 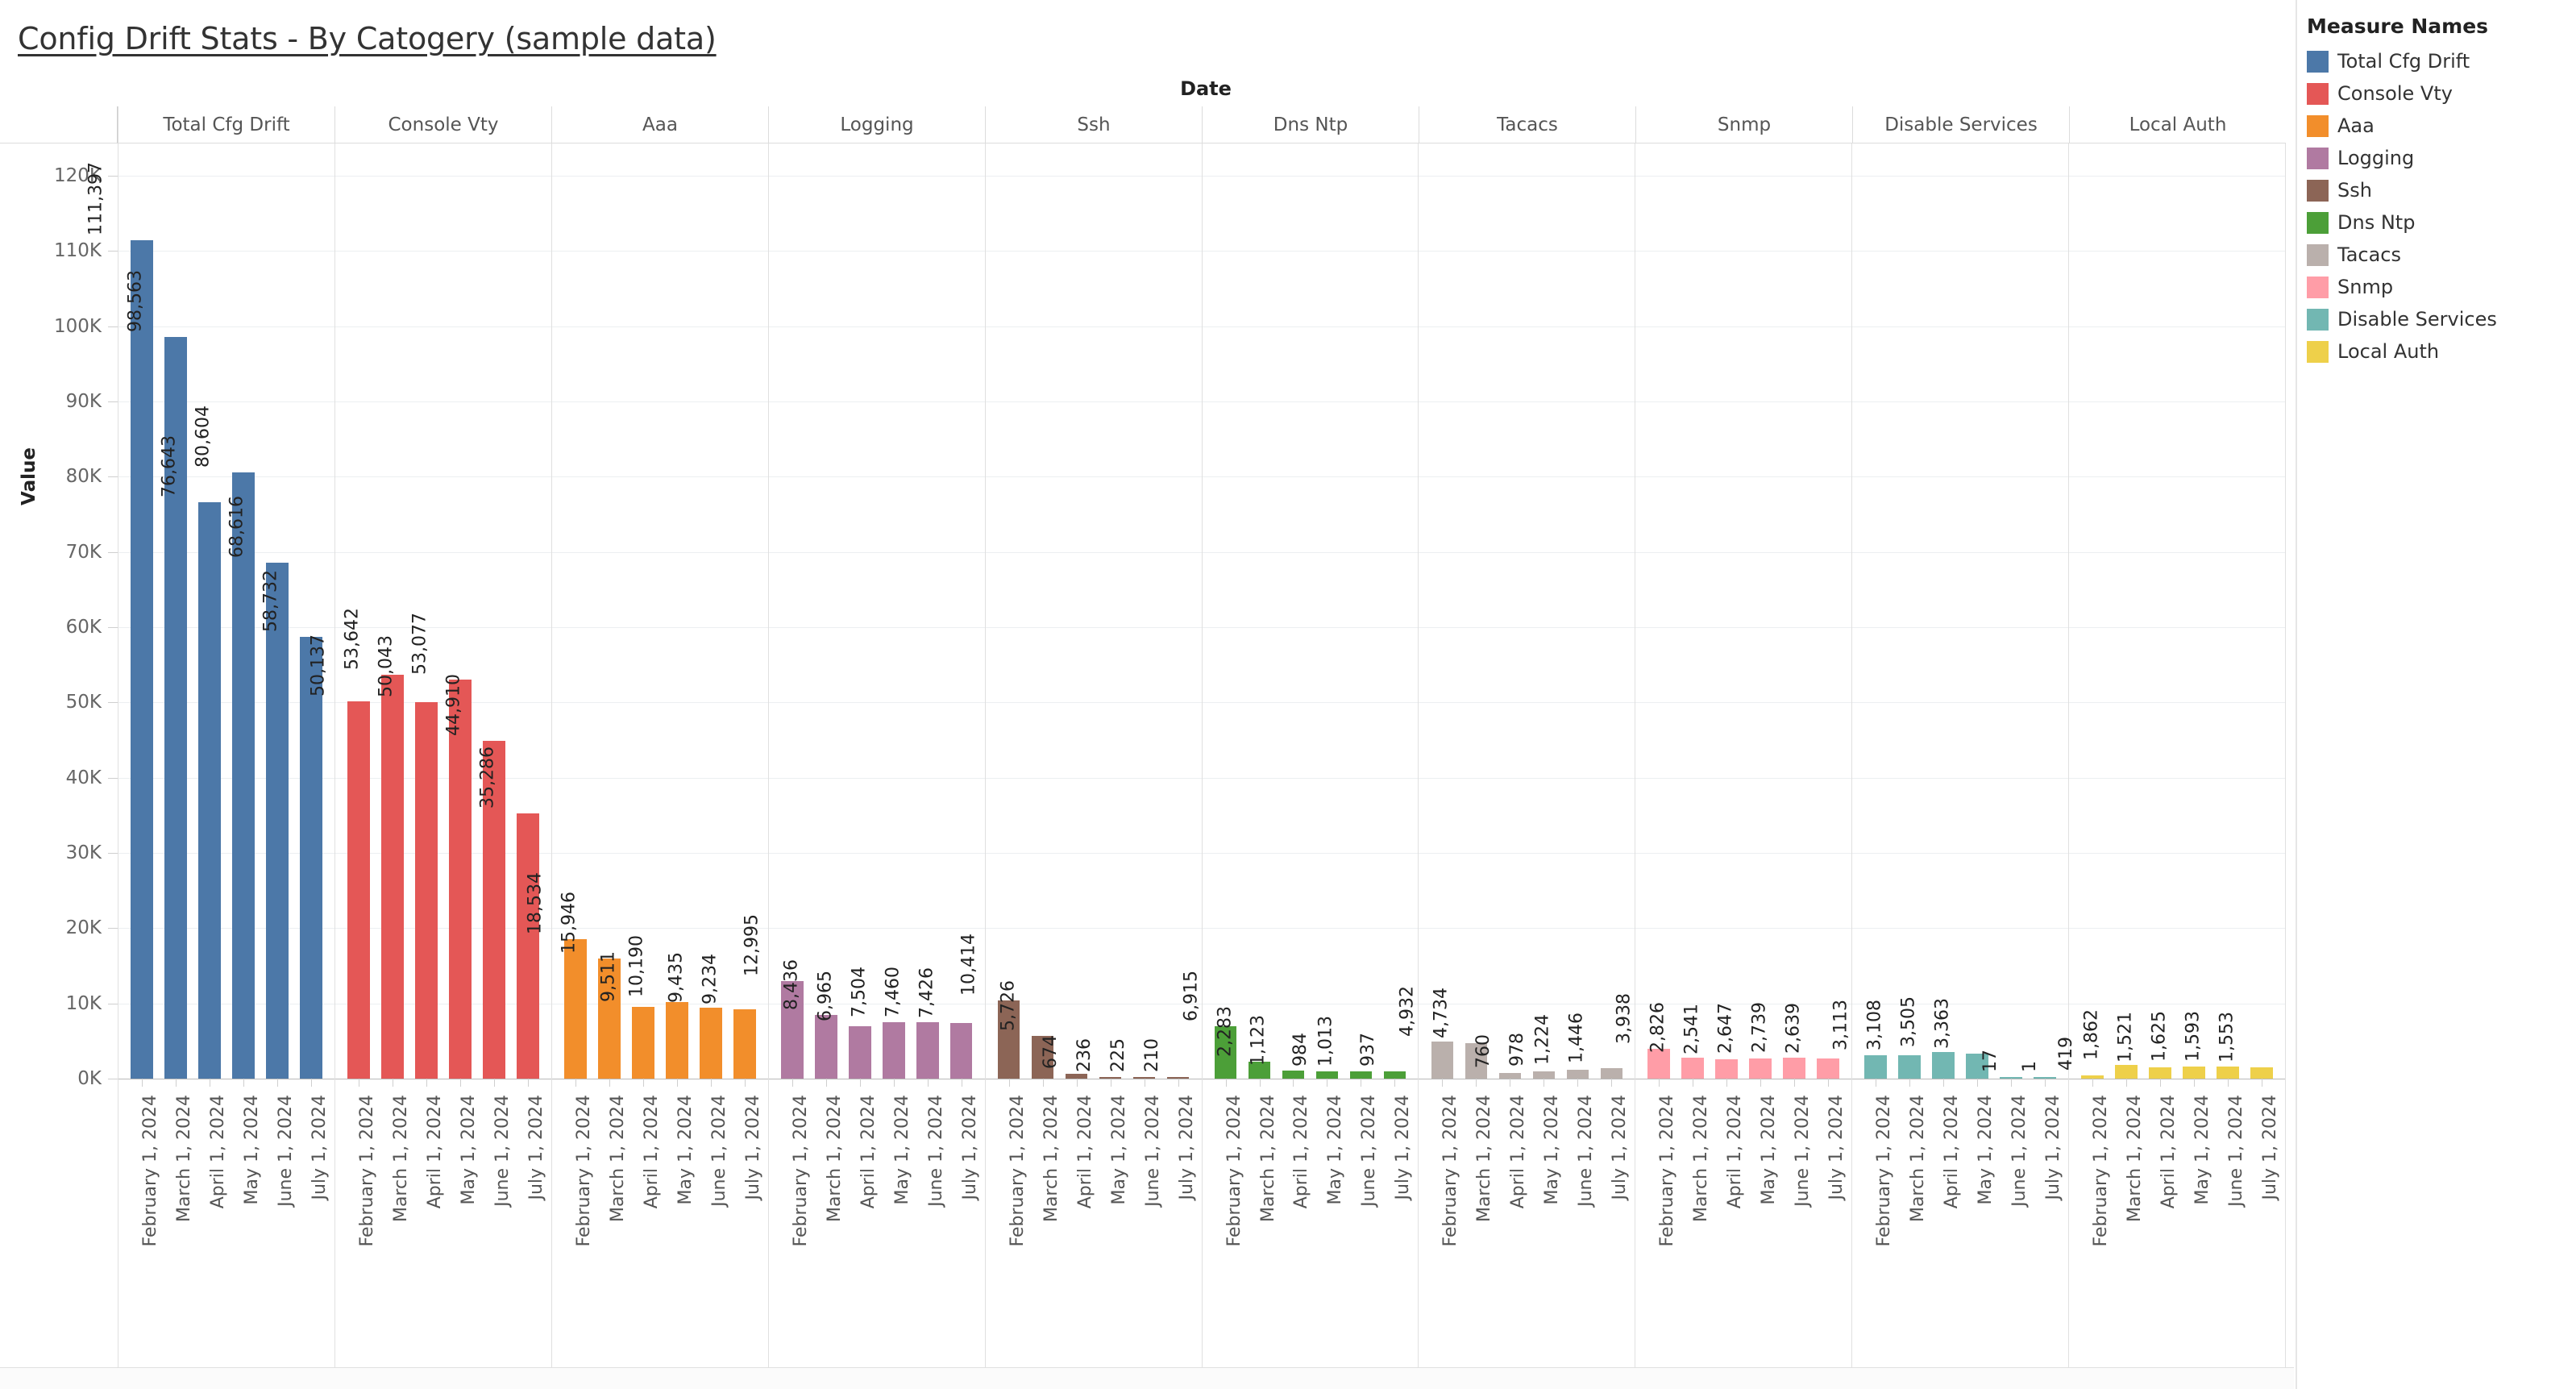 I want to click on bar: 68,616, so click(x=257, y=787).